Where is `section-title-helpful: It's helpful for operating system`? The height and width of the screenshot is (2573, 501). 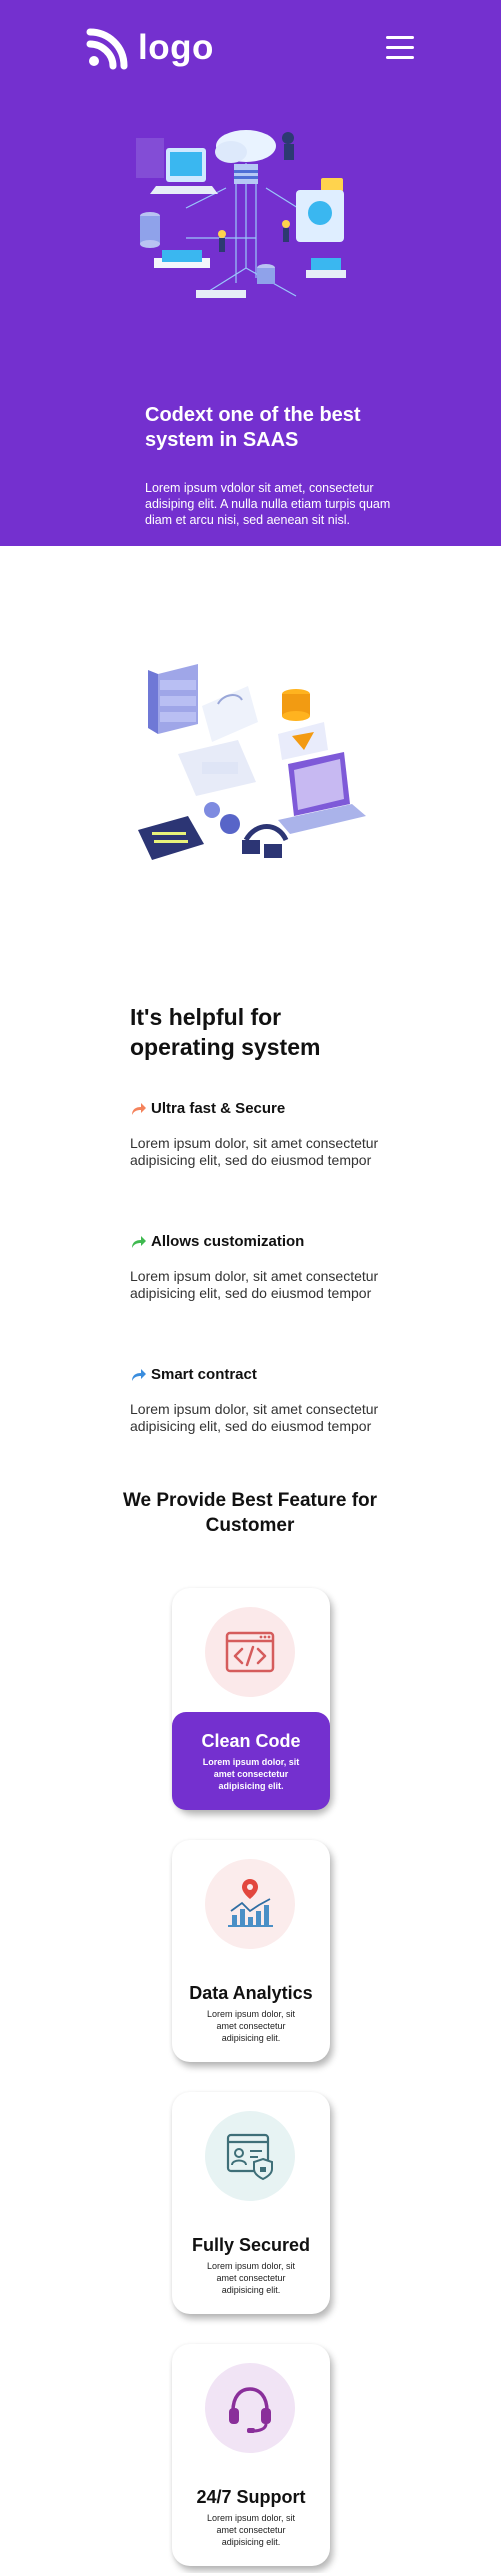 section-title-helpful: It's helpful for operating system is located at coordinates (225, 1032).